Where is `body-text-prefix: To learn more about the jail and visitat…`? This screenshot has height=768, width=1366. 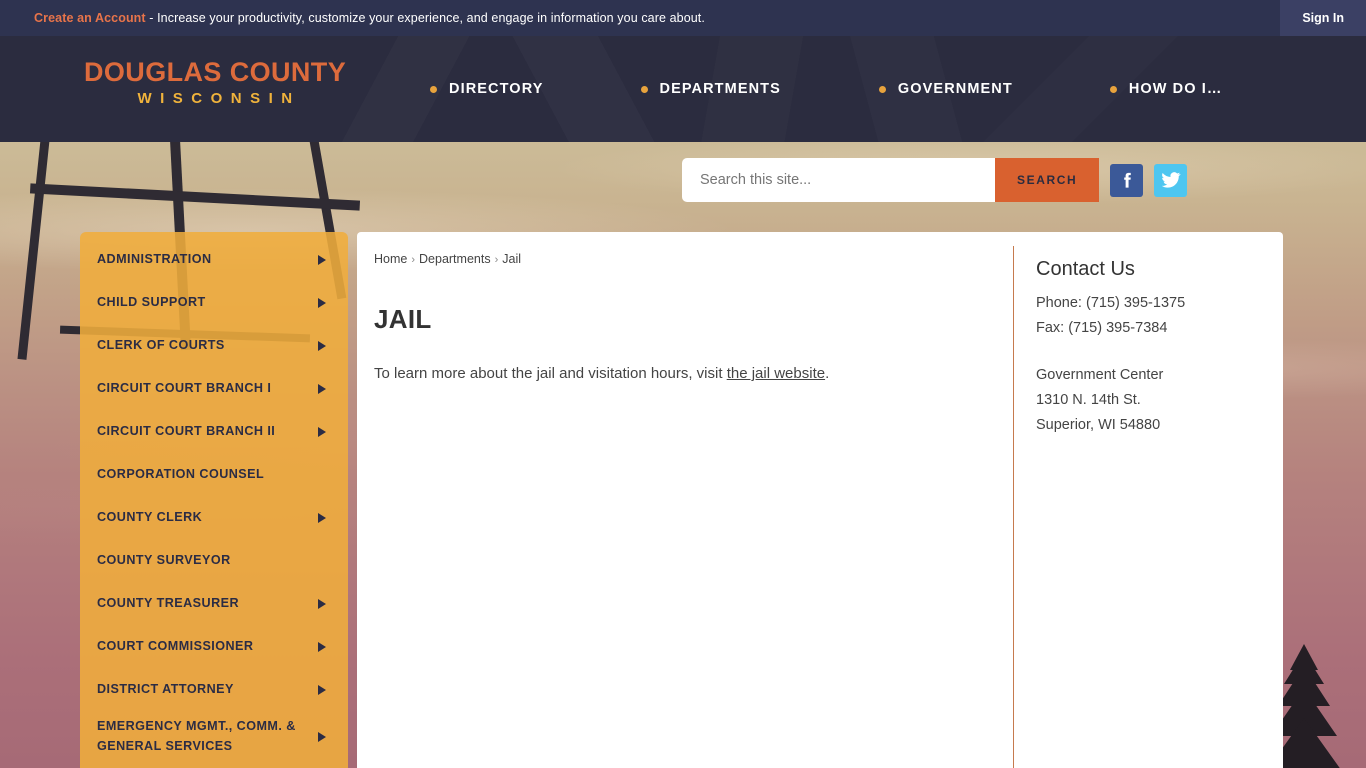 body-text-prefix: To learn more about the jail and visitat… is located at coordinates (550, 373).